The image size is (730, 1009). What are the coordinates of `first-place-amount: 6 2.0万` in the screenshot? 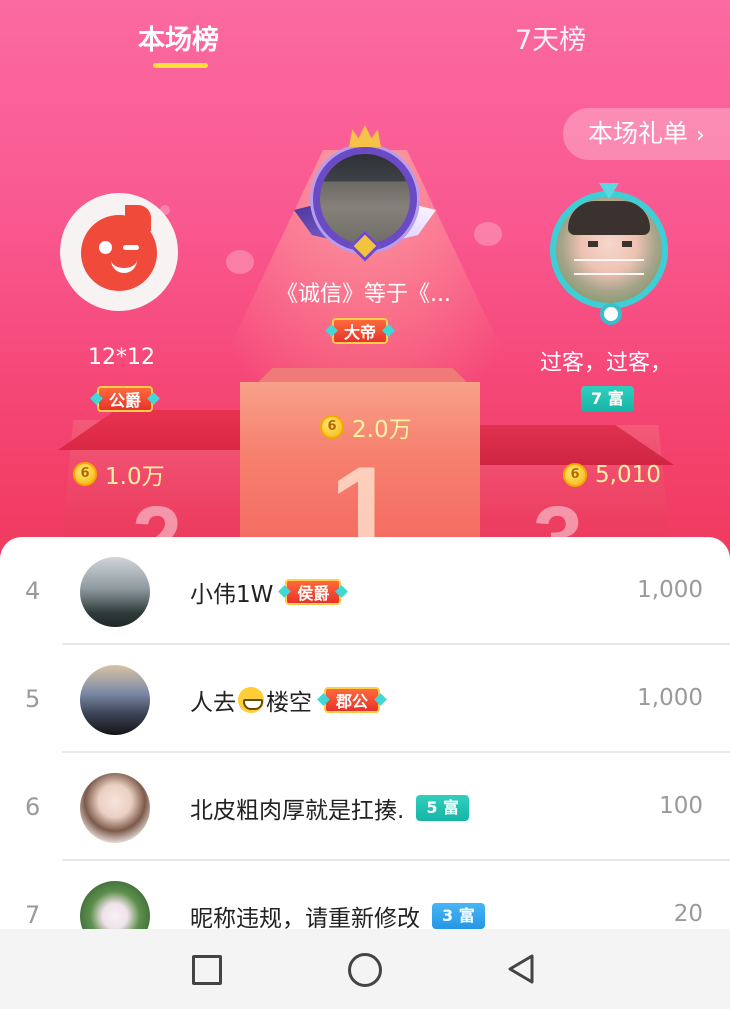 It's located at (366, 427).